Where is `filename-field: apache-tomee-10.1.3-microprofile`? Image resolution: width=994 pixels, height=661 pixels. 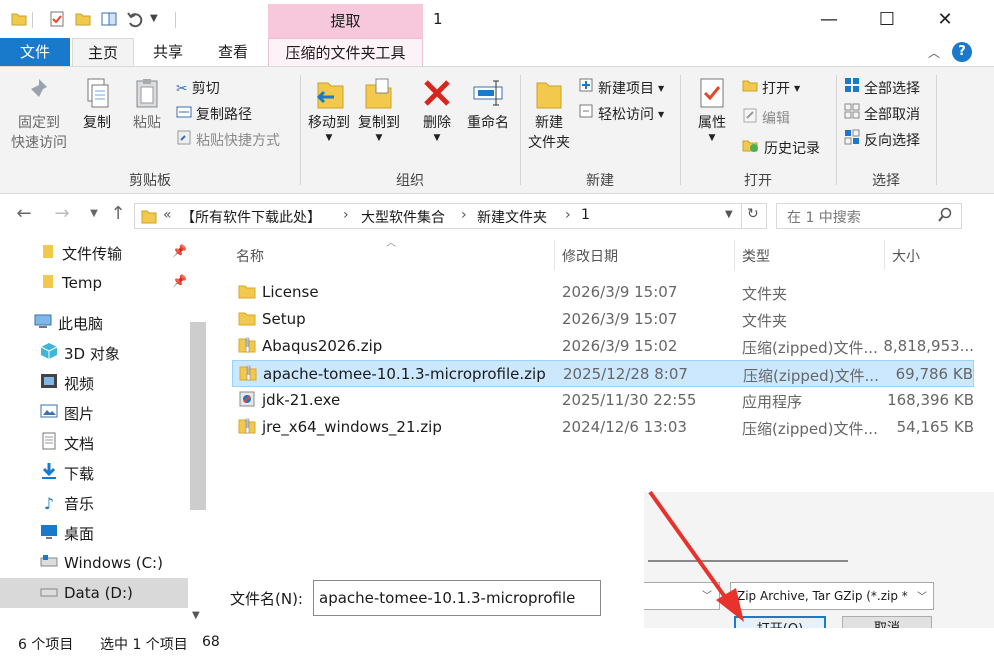 filename-field: apache-tomee-10.1.3-microprofile is located at coordinates (457, 598).